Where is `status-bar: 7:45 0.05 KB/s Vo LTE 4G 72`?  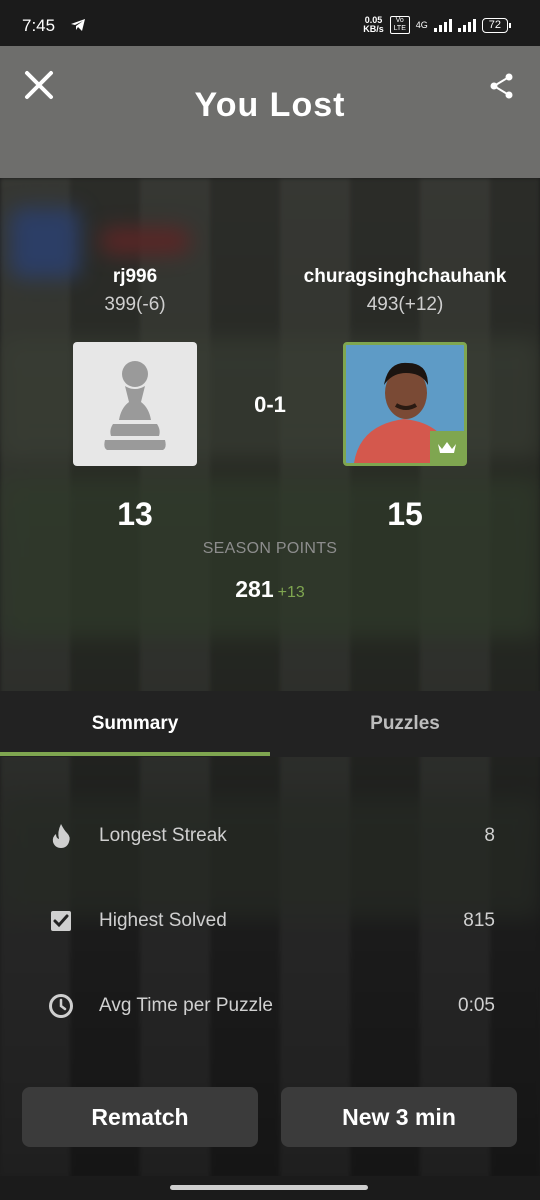 status-bar: 7:45 0.05 KB/s Vo LTE 4G 72 is located at coordinates (270, 23).